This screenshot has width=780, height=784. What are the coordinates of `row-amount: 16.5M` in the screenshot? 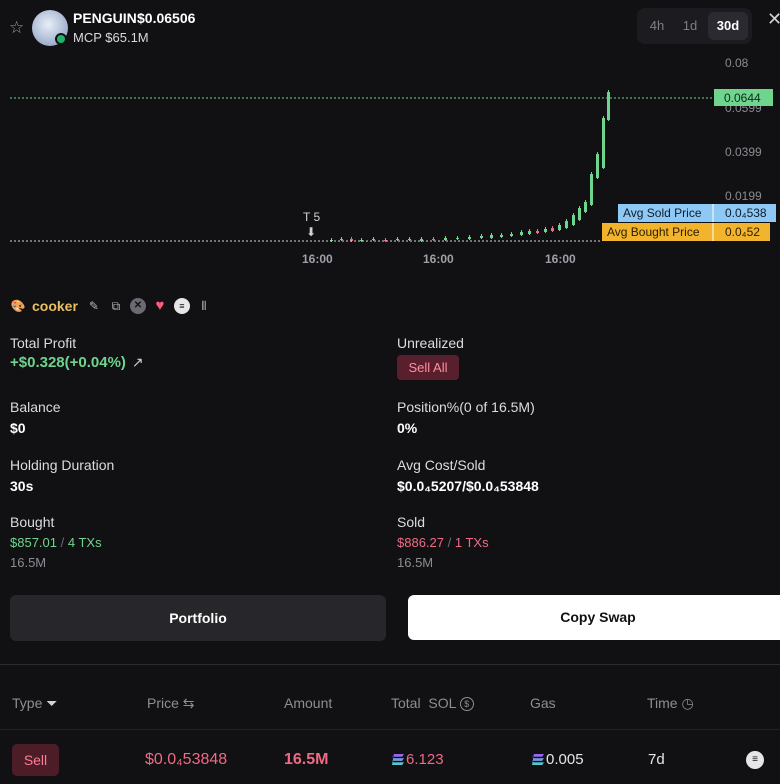 It's located at (306, 759).